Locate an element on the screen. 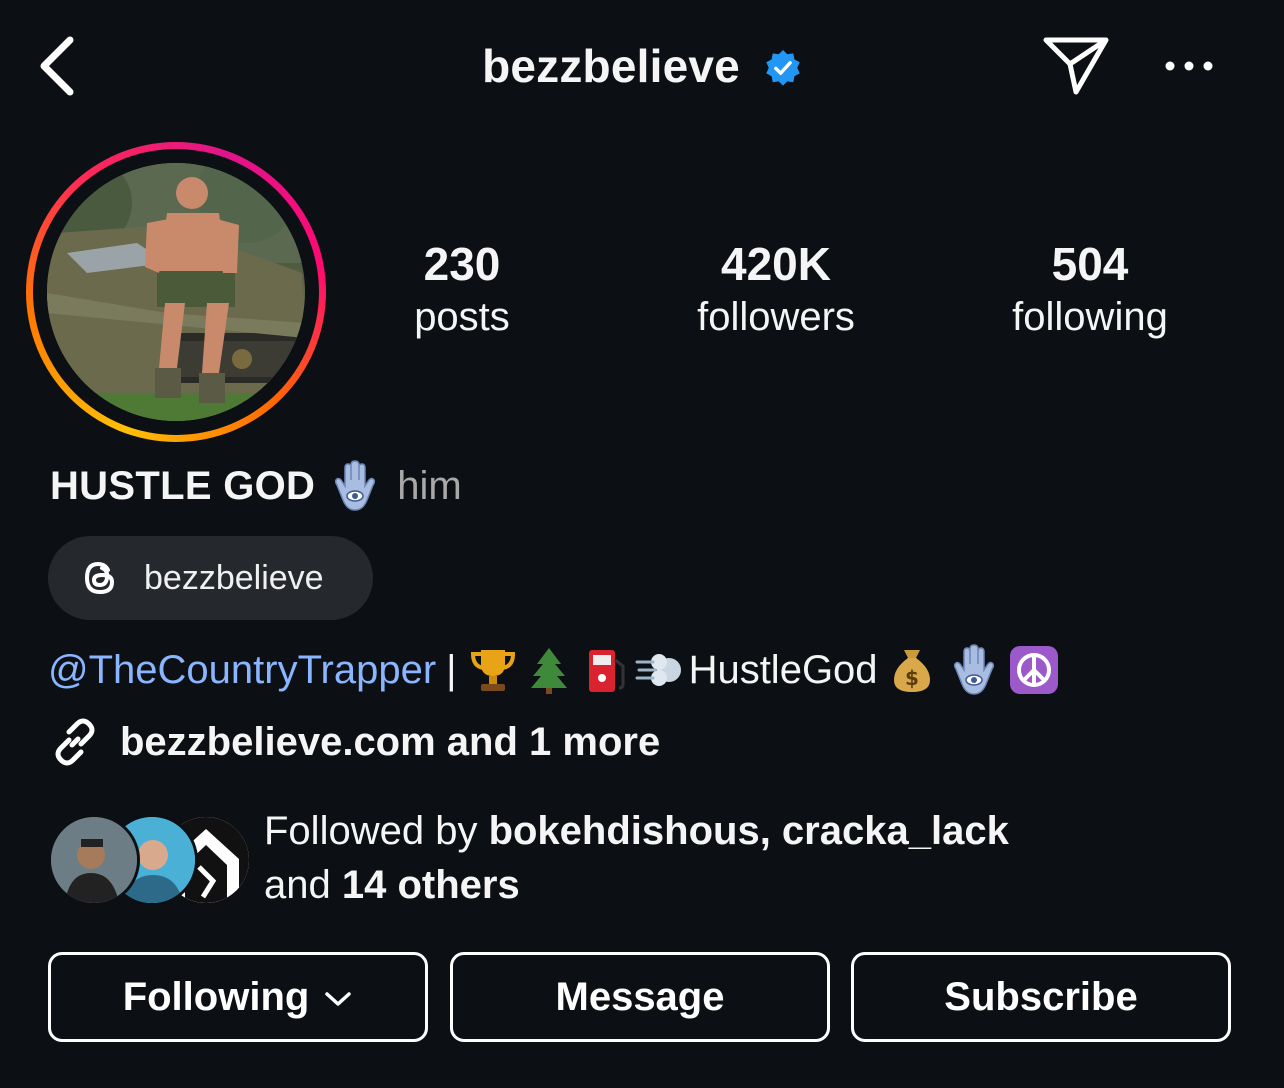 This screenshot has width=1284, height=1088. stat-followers-count: 420K is located at coordinates (776, 264).